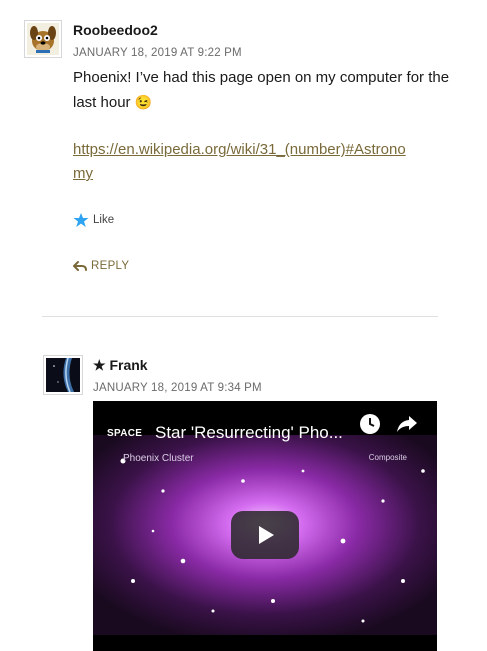 Image resolution: width=487 pixels, height=651 pixels. Describe the element at coordinates (143, 102) in the screenshot. I see `wink-emoji-icon: 😉` at that location.